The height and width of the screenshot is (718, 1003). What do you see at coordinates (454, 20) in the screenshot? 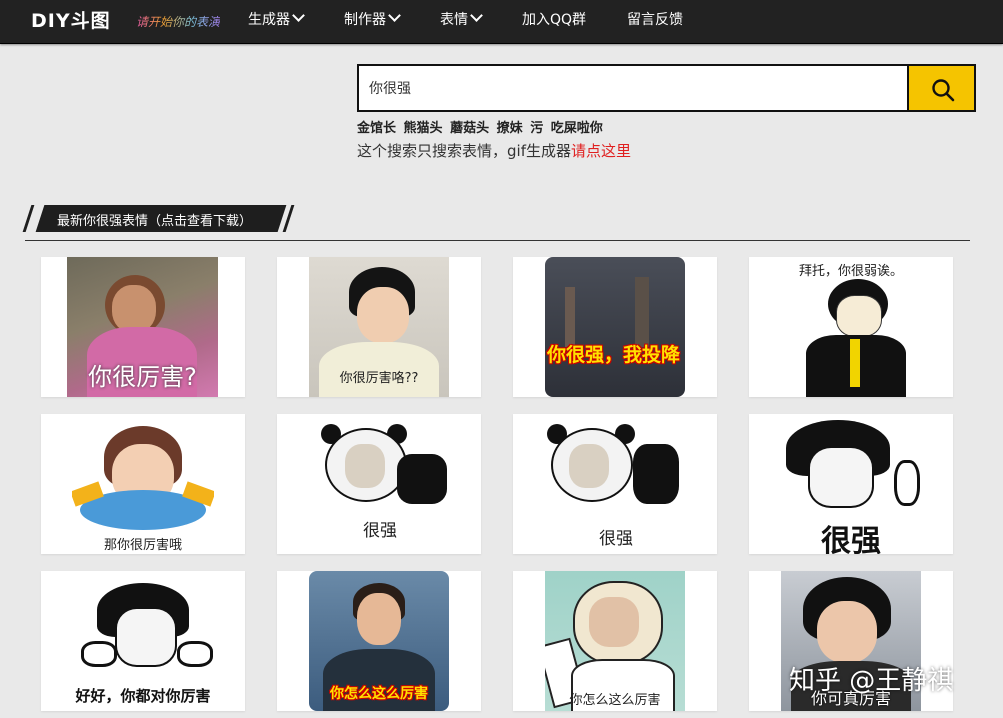
I see `nav-emoticons-label: 表情` at bounding box center [454, 20].